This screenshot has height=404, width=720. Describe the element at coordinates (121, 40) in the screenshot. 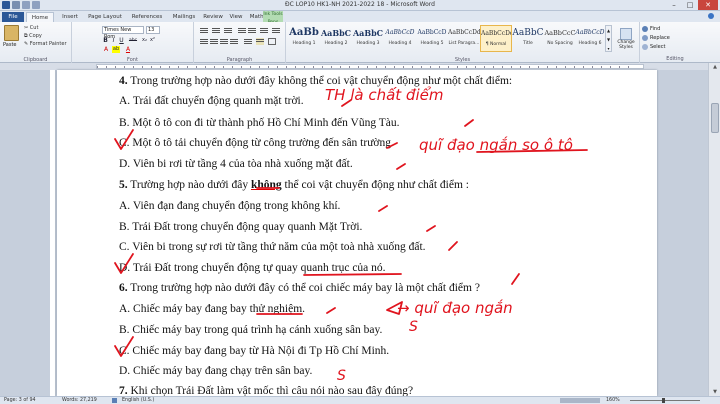

I see `underline-button: U` at that location.